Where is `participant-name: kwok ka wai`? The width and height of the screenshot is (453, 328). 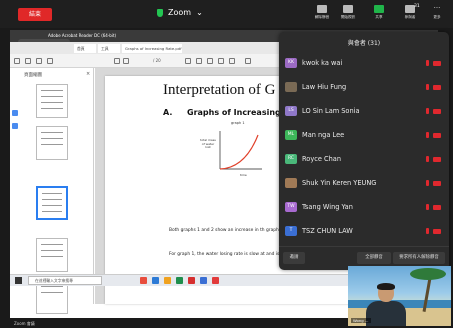
participant-name: kwok ka wai is located at coordinates (322, 63).